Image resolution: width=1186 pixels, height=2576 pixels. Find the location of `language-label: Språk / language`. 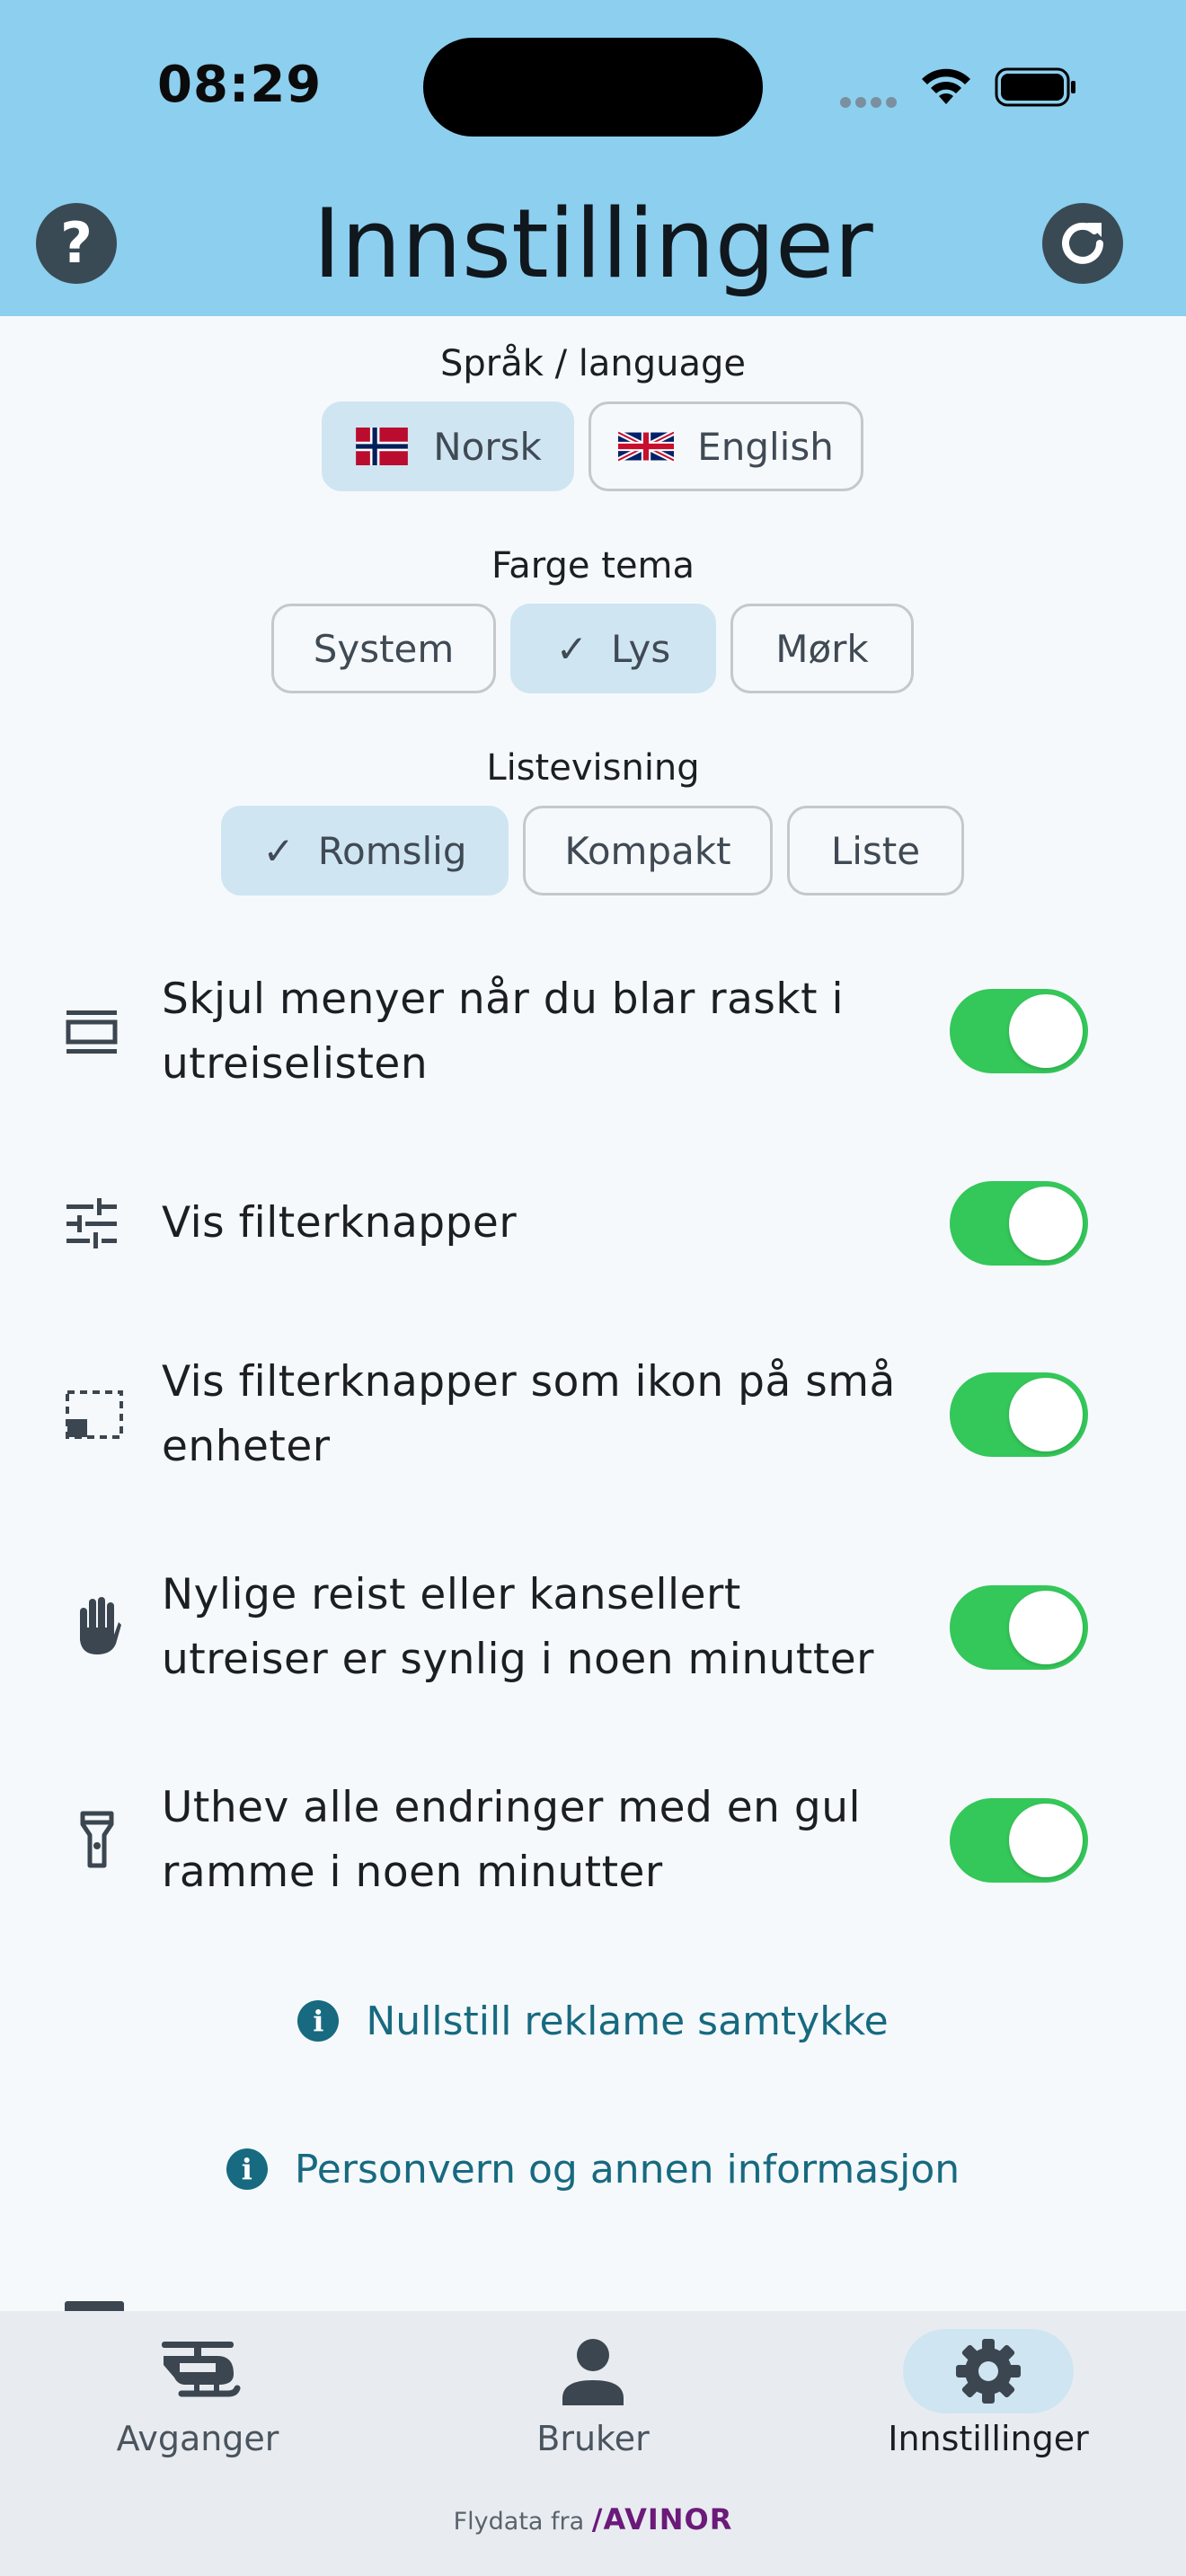

language-label: Språk / language is located at coordinates (593, 363).